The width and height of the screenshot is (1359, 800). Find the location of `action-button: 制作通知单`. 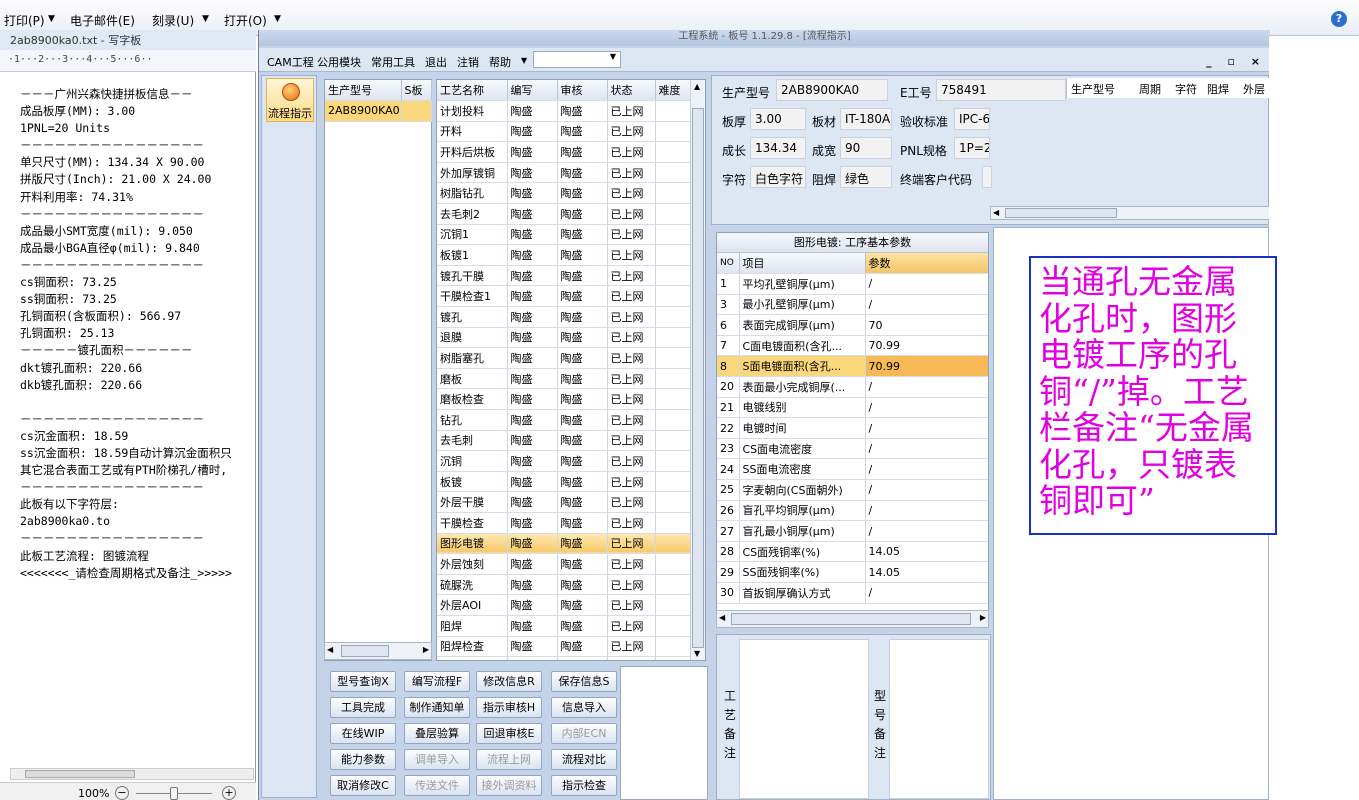

action-button: 制作通知单 is located at coordinates (437, 707).